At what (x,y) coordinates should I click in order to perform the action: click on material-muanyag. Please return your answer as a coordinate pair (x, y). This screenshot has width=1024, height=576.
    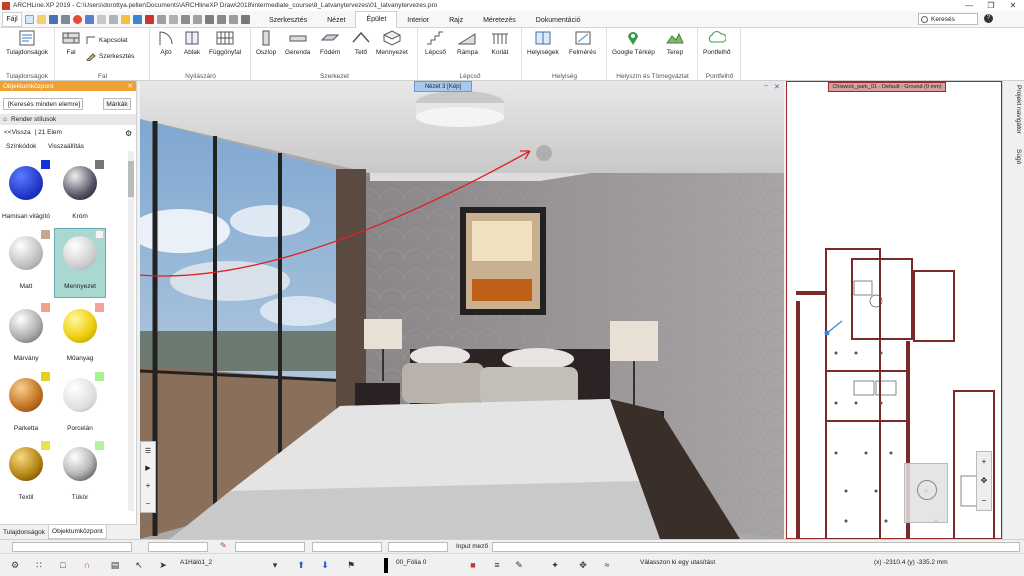
    Looking at the image, I should click on (80, 326).